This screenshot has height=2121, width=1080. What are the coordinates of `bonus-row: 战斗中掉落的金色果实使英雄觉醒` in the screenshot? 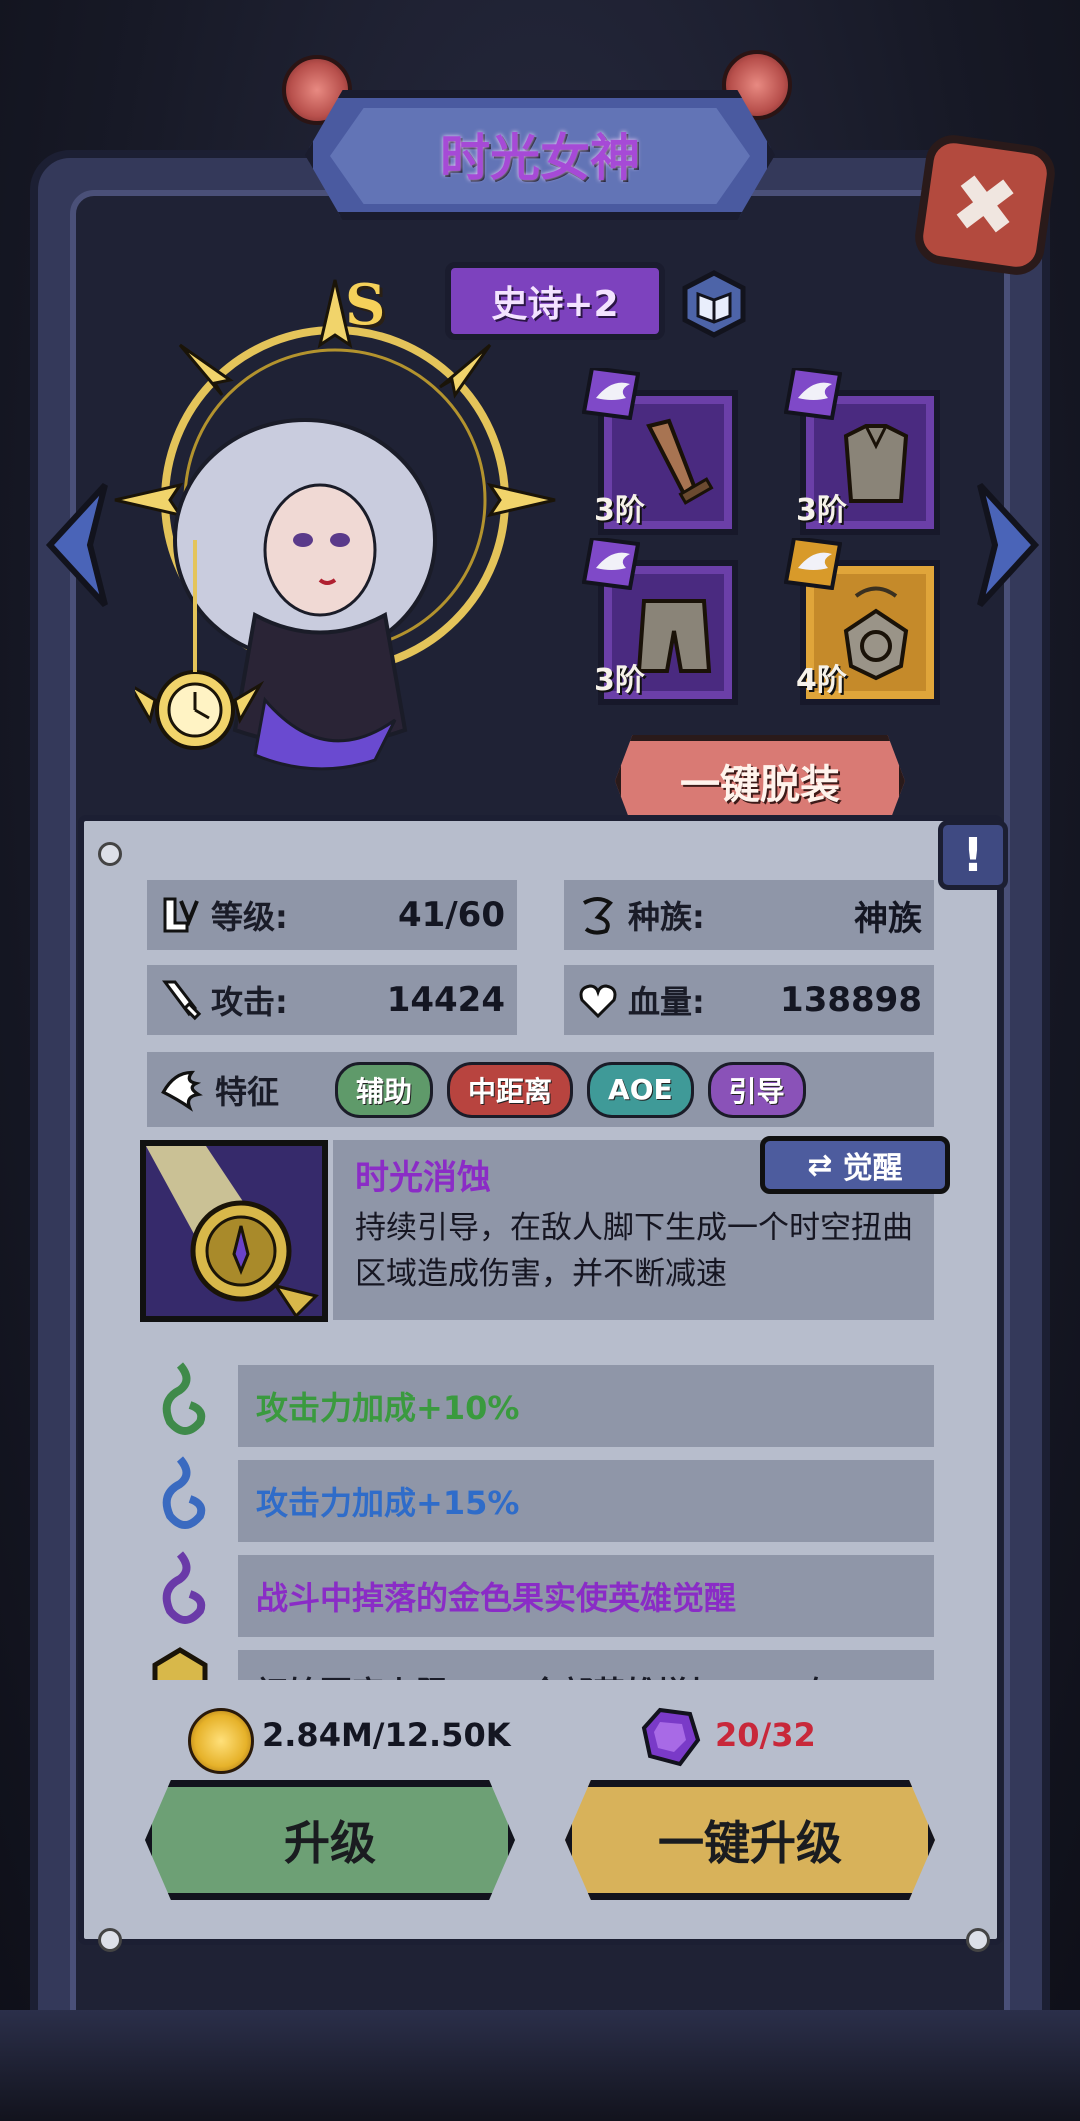 It's located at (586, 1596).